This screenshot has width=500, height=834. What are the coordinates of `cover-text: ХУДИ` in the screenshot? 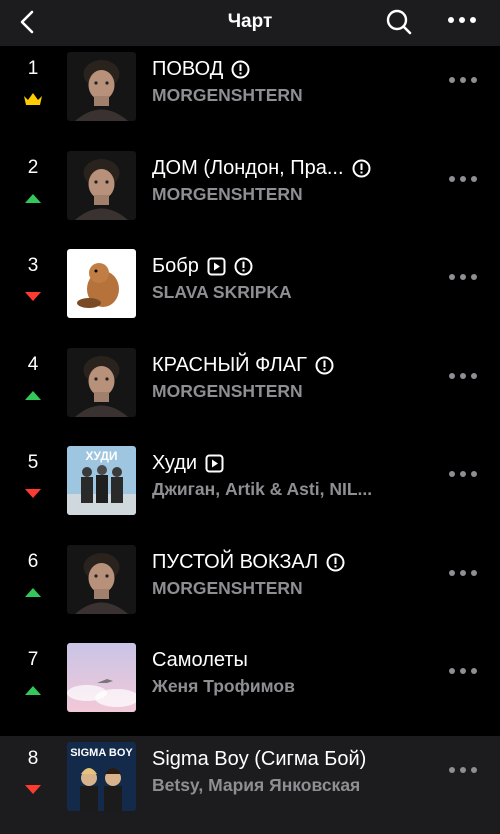 It's located at (101, 456).